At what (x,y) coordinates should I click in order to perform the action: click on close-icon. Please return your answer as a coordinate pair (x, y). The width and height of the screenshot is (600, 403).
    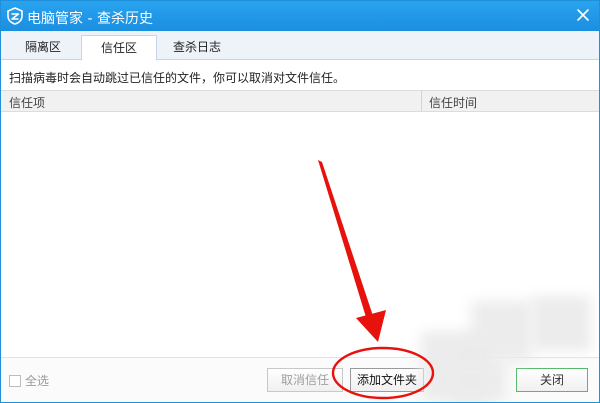
    Looking at the image, I should click on (583, 15).